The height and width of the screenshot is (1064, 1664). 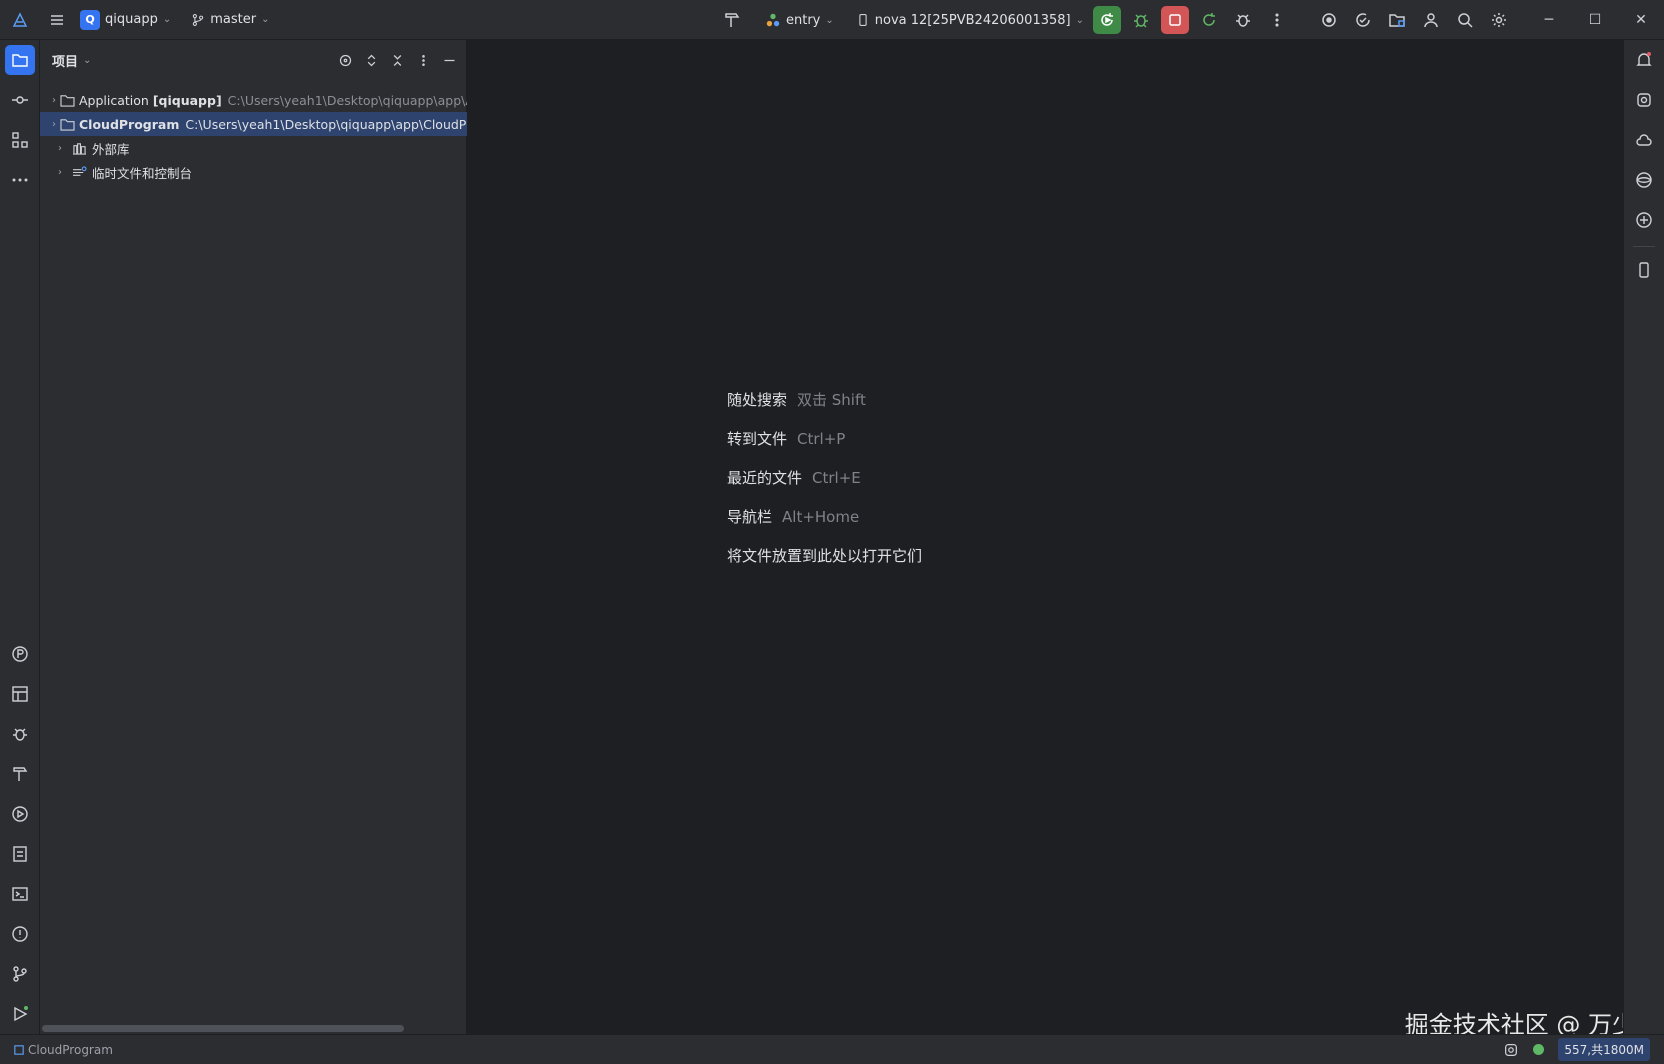 I want to click on folder-icon, so click(x=67, y=124).